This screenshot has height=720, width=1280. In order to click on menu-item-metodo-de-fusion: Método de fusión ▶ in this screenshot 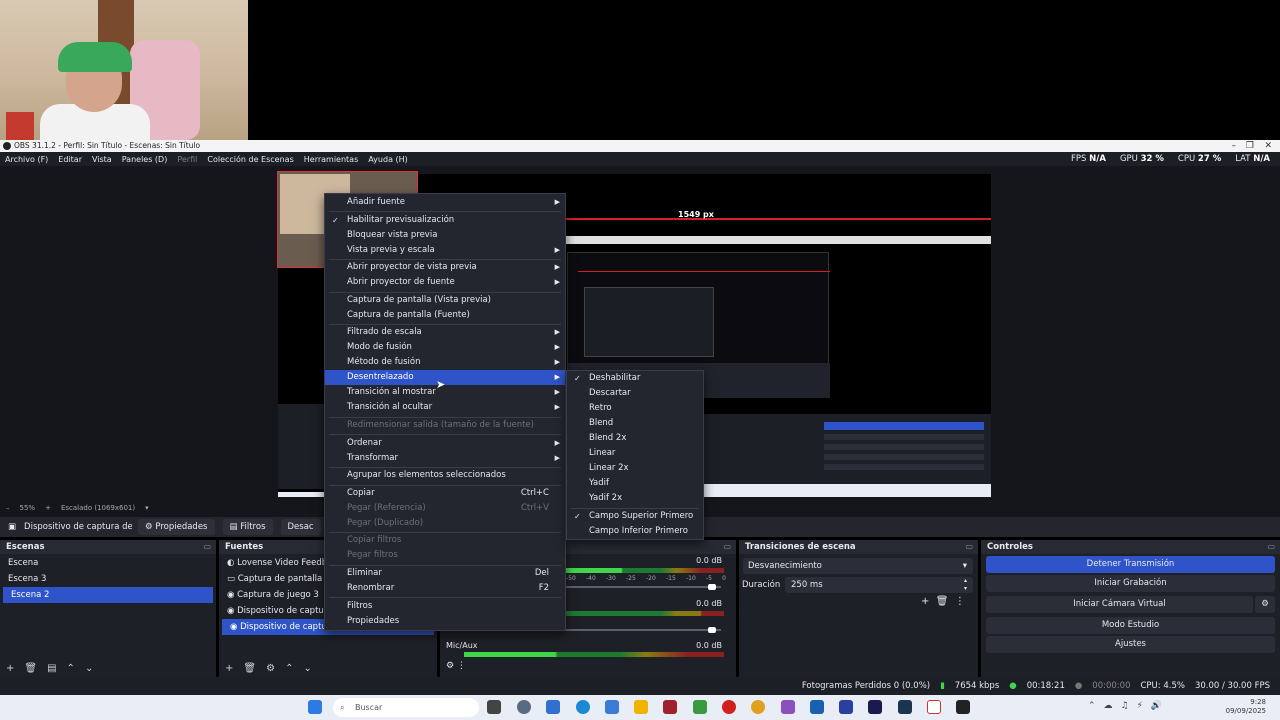, I will do `click(445, 362)`.